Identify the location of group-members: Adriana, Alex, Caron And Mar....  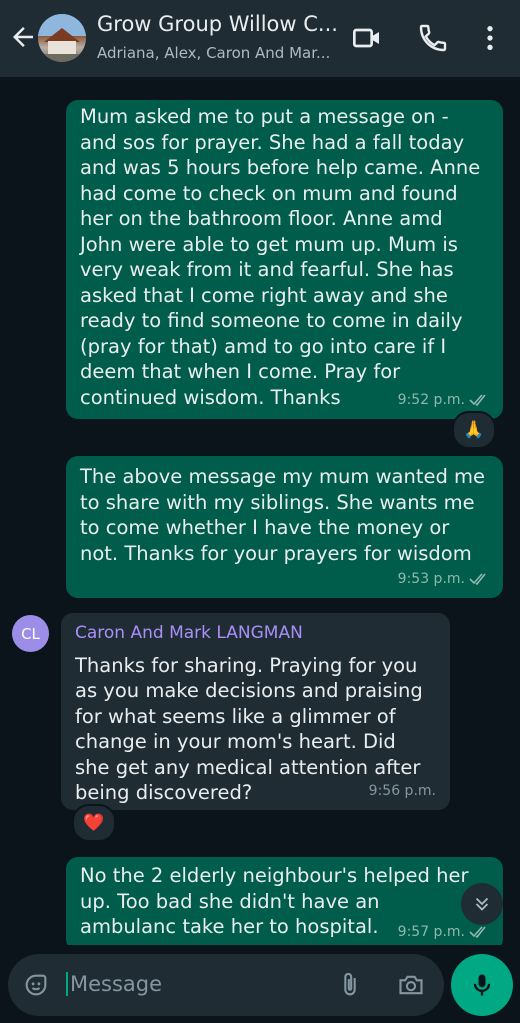
(217, 53).